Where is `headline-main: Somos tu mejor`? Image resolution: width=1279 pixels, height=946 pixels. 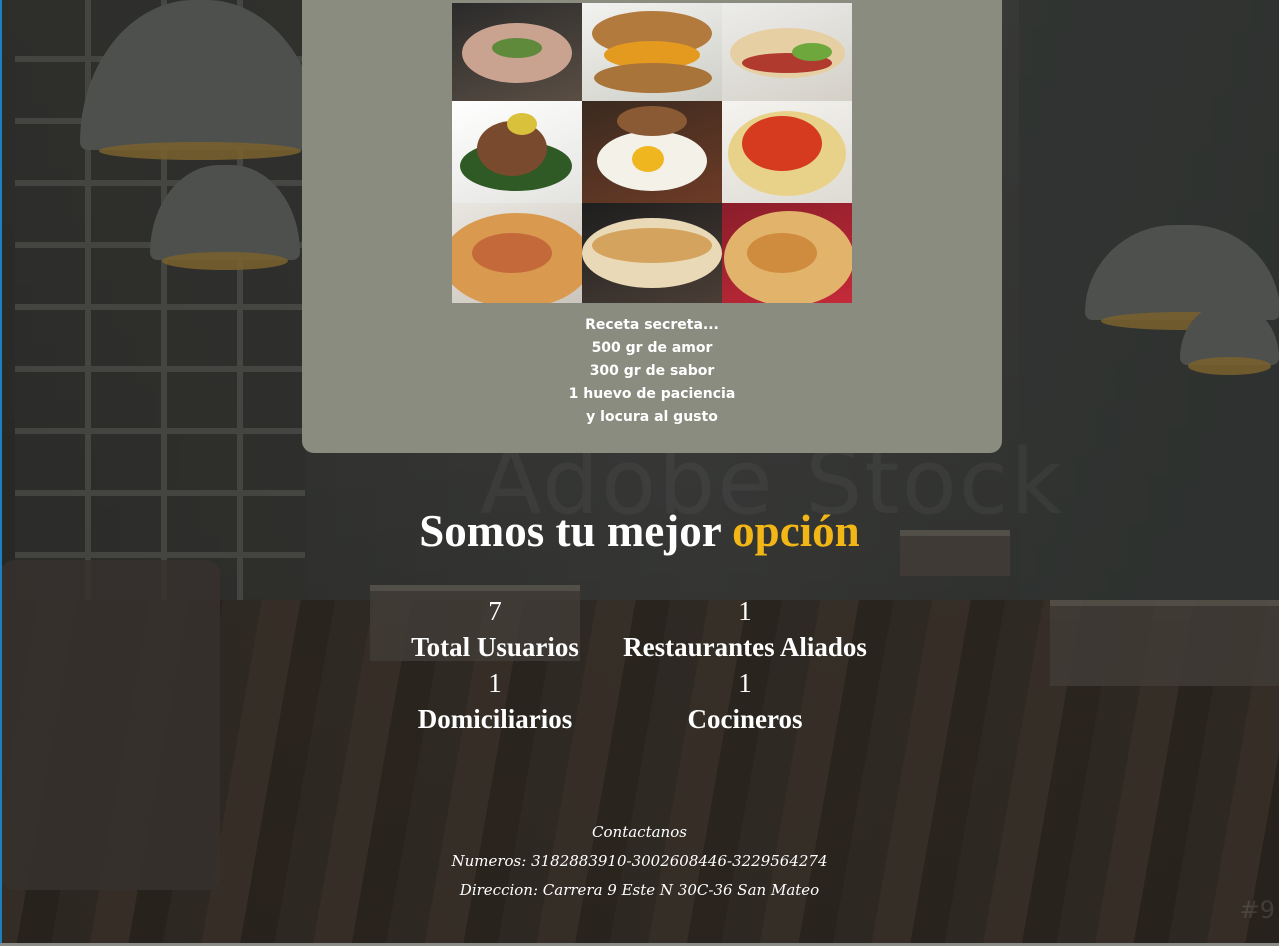 headline-main: Somos tu mejor is located at coordinates (570, 531).